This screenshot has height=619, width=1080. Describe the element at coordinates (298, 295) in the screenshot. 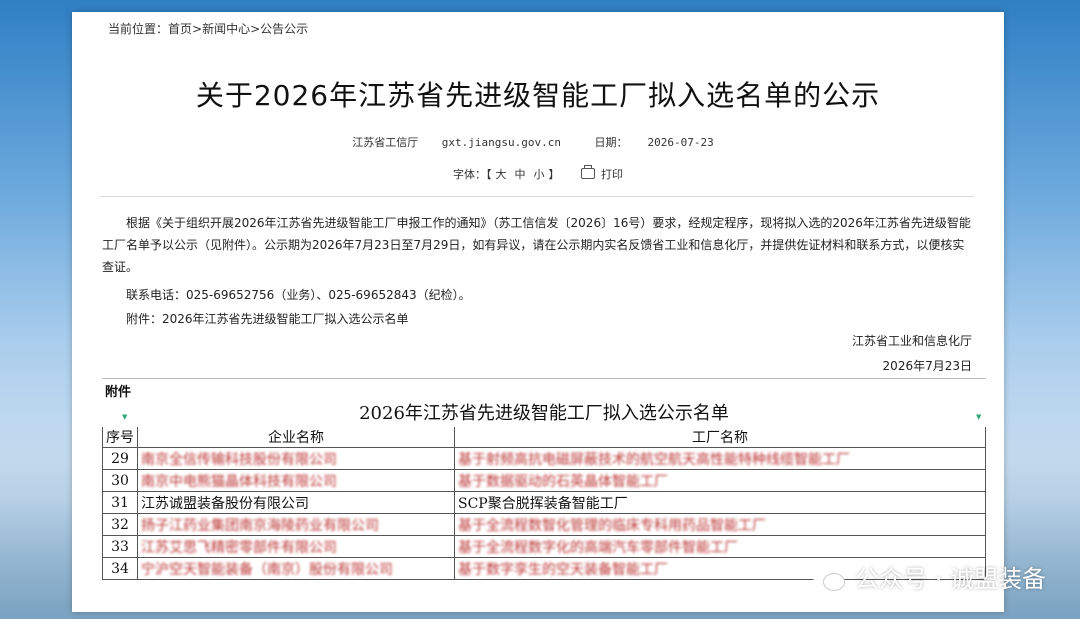

I see `paragraph-contact: 联系电话：025-69652756（业务）、025-69652843（纪检）。` at that location.